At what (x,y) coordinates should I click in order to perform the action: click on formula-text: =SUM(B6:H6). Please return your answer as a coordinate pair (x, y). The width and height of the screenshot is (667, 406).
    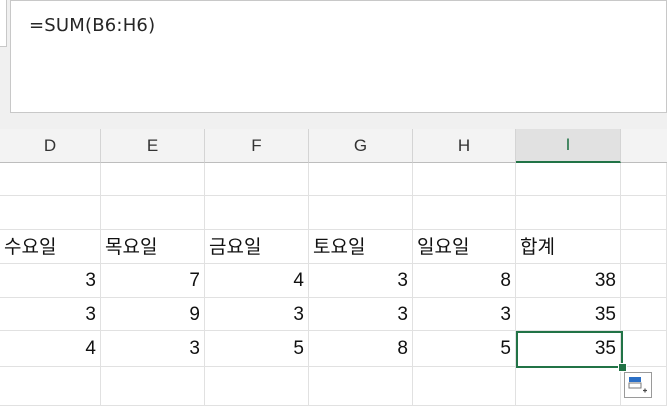
    Looking at the image, I should click on (92, 25).